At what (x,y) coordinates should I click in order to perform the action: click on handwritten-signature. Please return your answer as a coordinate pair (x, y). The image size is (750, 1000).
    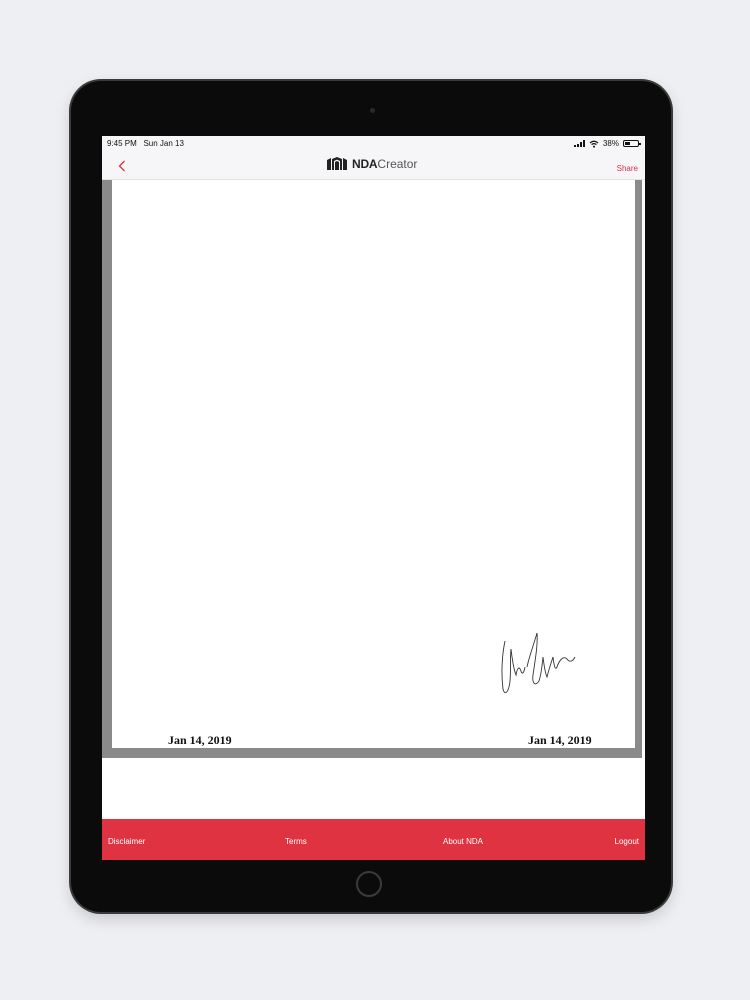
    Looking at the image, I should click on (538, 663).